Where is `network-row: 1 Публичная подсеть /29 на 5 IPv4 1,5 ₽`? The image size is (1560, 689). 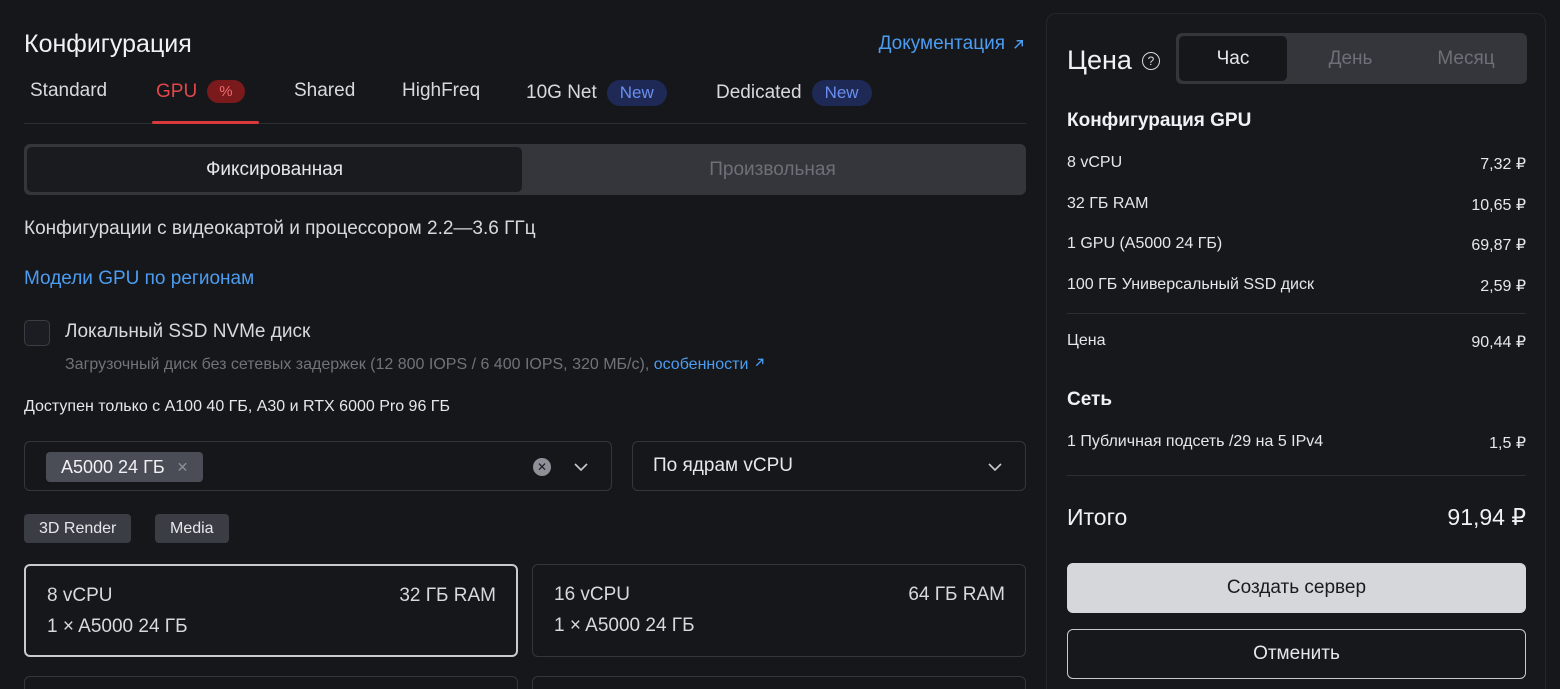 network-row: 1 Публичная подсеть /29 на 5 IPv4 1,5 ₽ is located at coordinates (1296, 443).